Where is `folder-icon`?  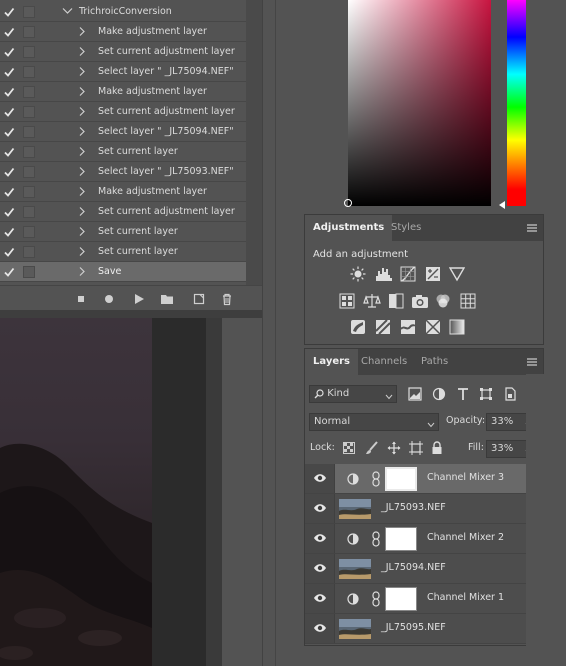
folder-icon is located at coordinates (167, 299).